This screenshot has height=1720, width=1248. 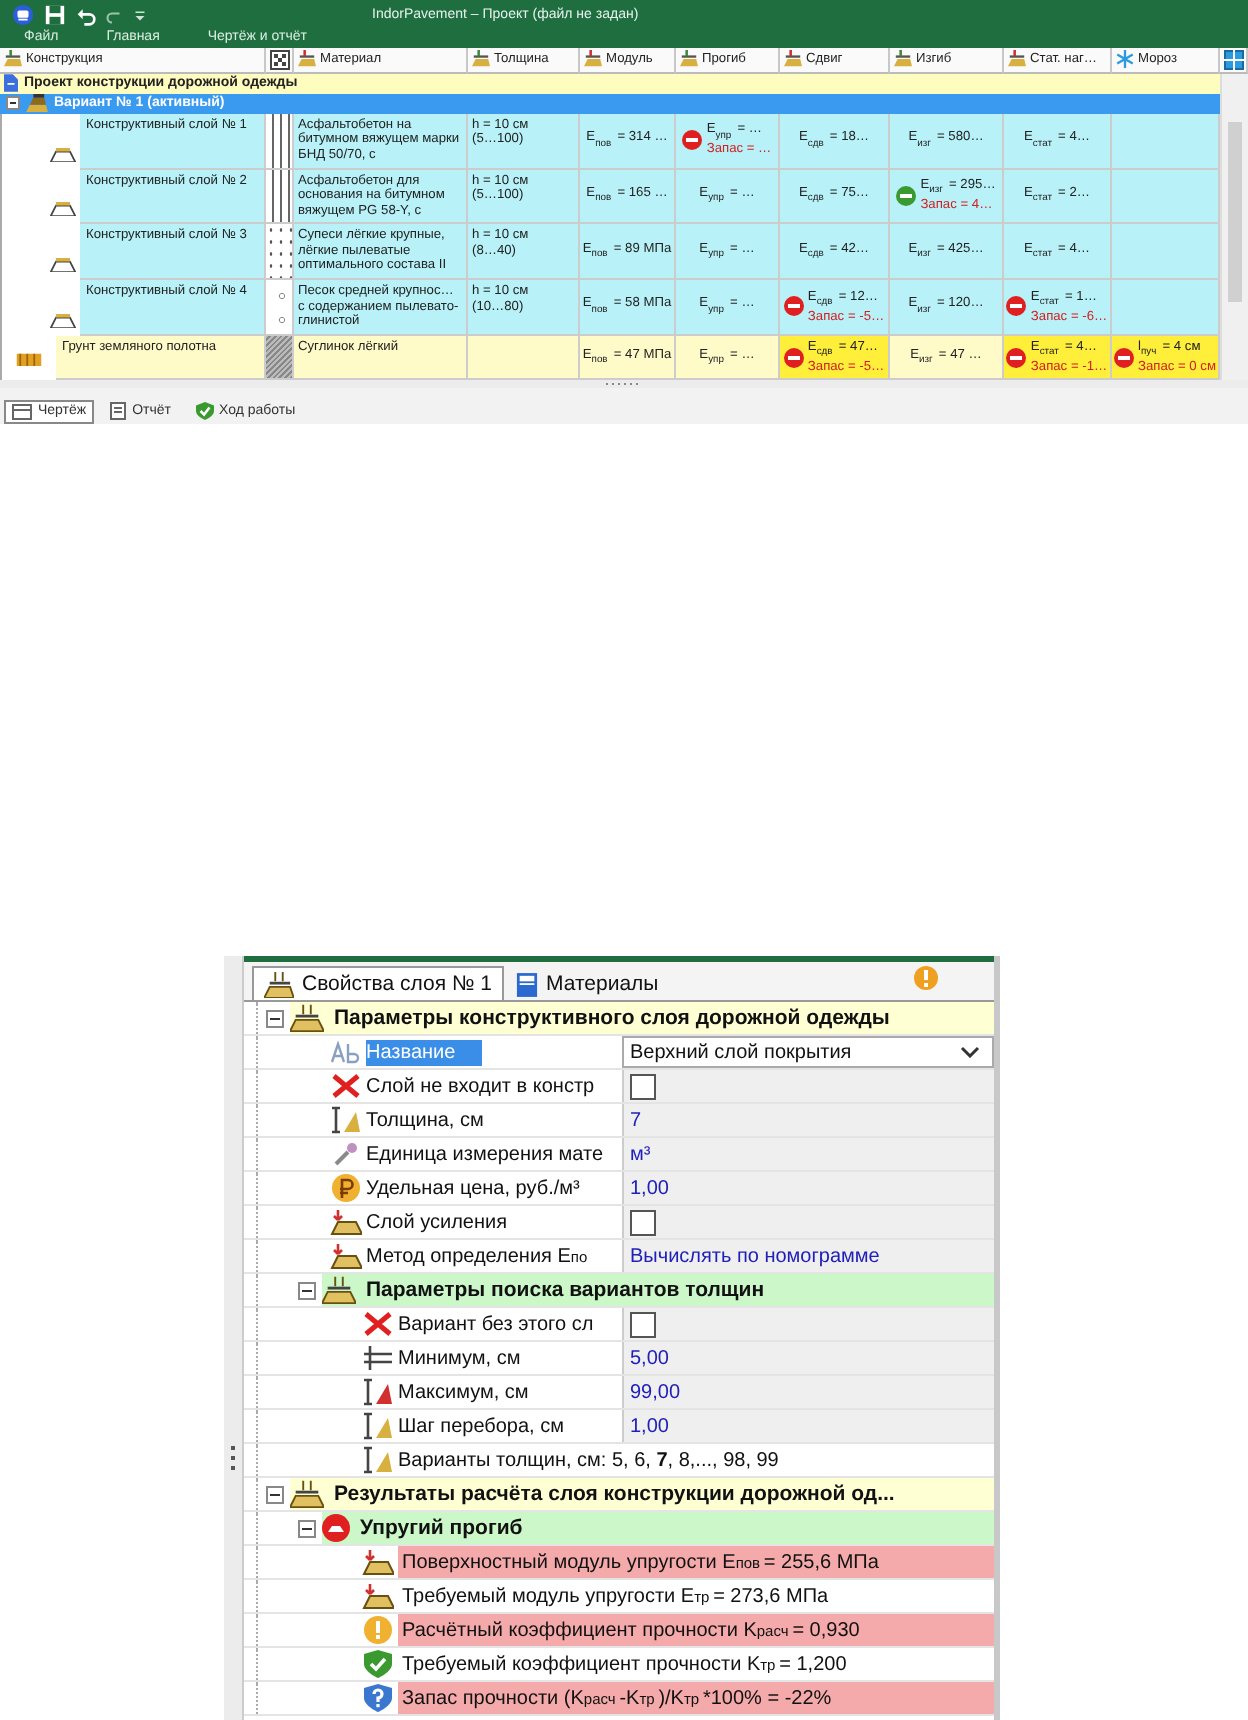 What do you see at coordinates (378, 1392) in the screenshot?
I see `maximum-icon` at bounding box center [378, 1392].